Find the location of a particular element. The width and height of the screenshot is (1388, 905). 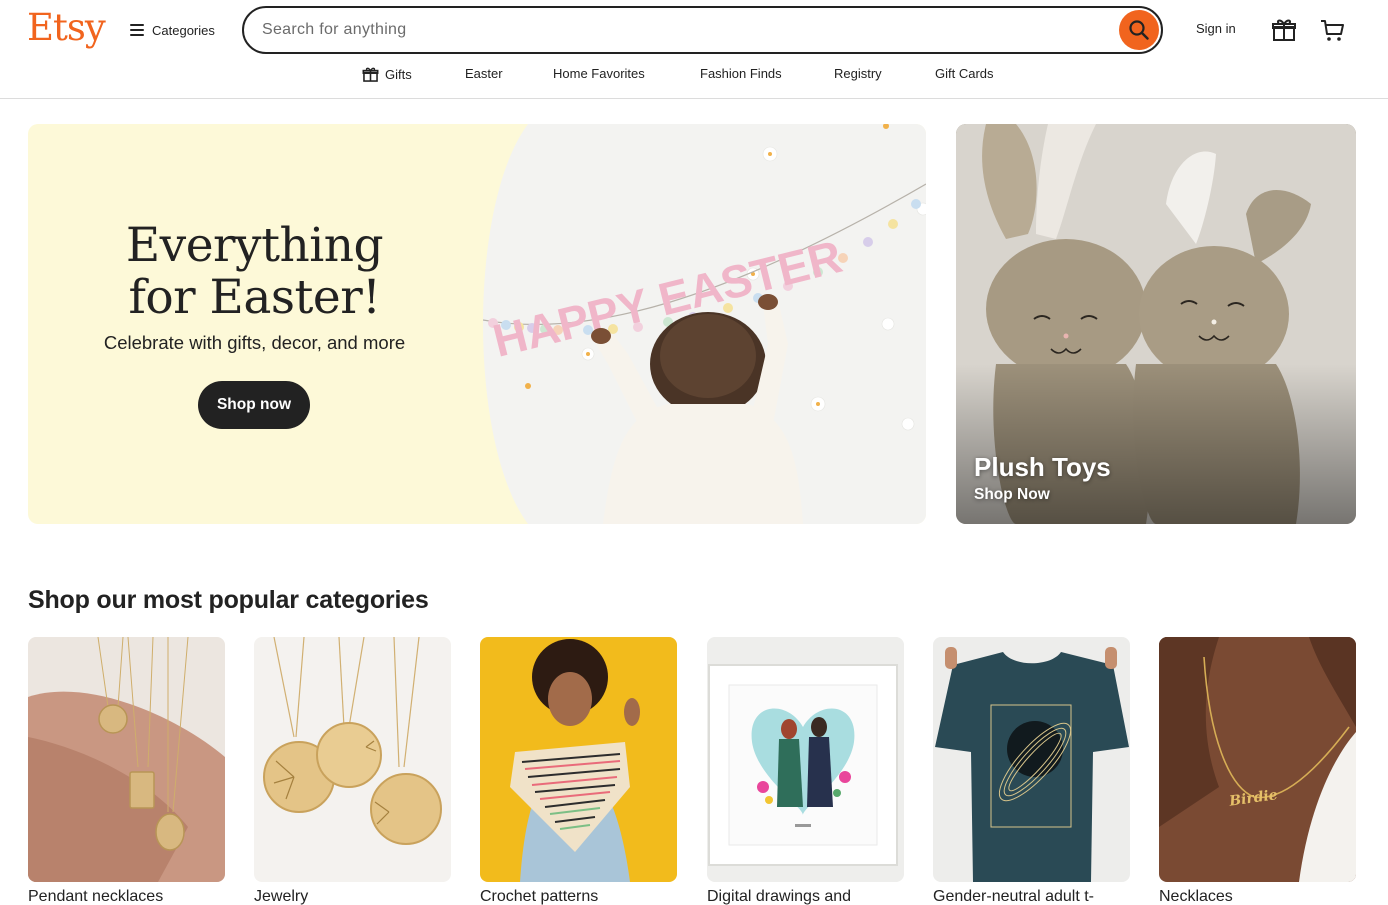

category-label: Pendant necklaces is located at coordinates (128, 896).